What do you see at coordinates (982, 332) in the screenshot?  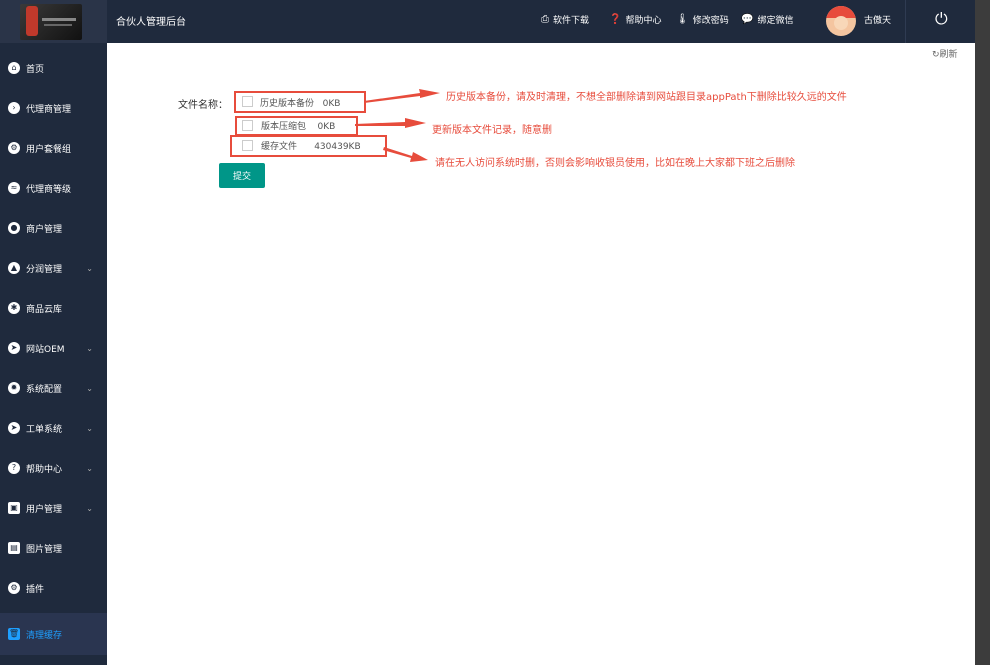 I see `scrollbar` at bounding box center [982, 332].